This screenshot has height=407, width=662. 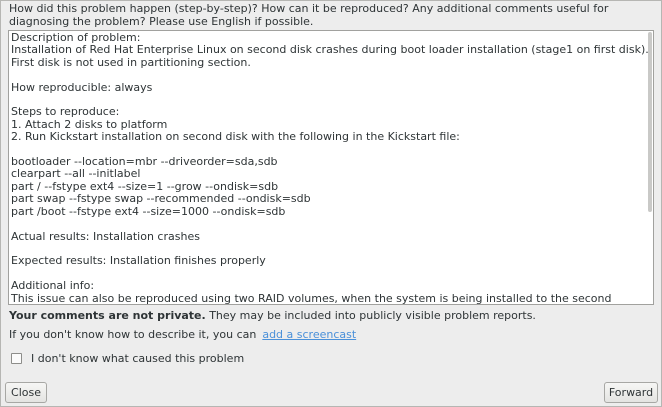 What do you see at coordinates (16, 358) in the screenshot?
I see `unknown-cause-checkbox` at bounding box center [16, 358].